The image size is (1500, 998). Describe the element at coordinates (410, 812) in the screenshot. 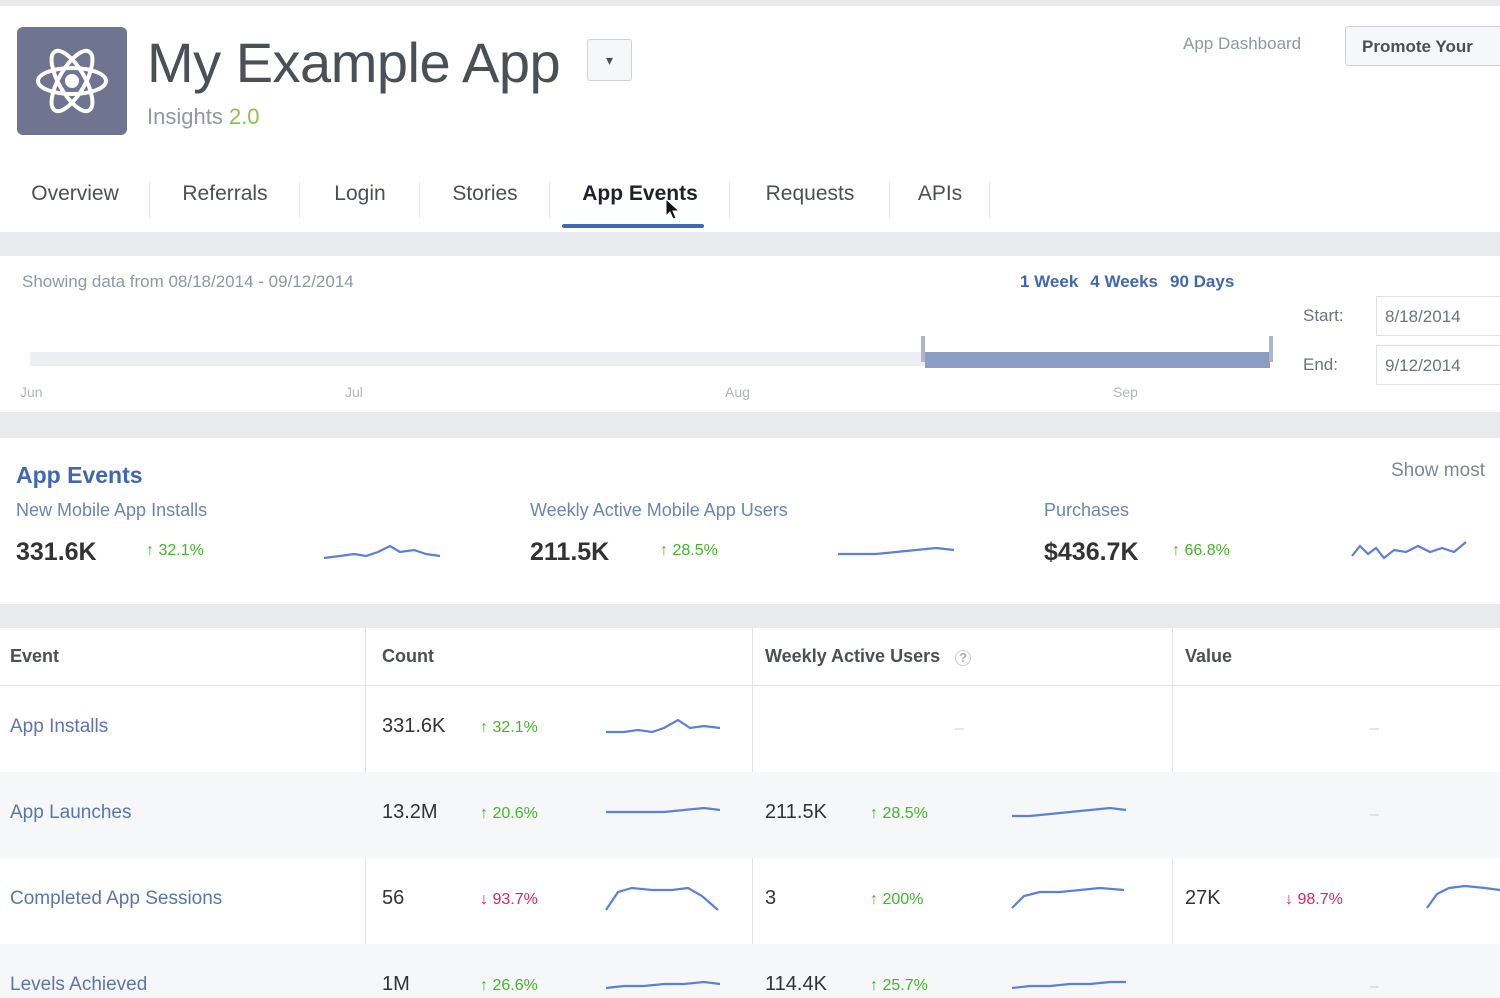

I see `count-value: 13.2M` at that location.